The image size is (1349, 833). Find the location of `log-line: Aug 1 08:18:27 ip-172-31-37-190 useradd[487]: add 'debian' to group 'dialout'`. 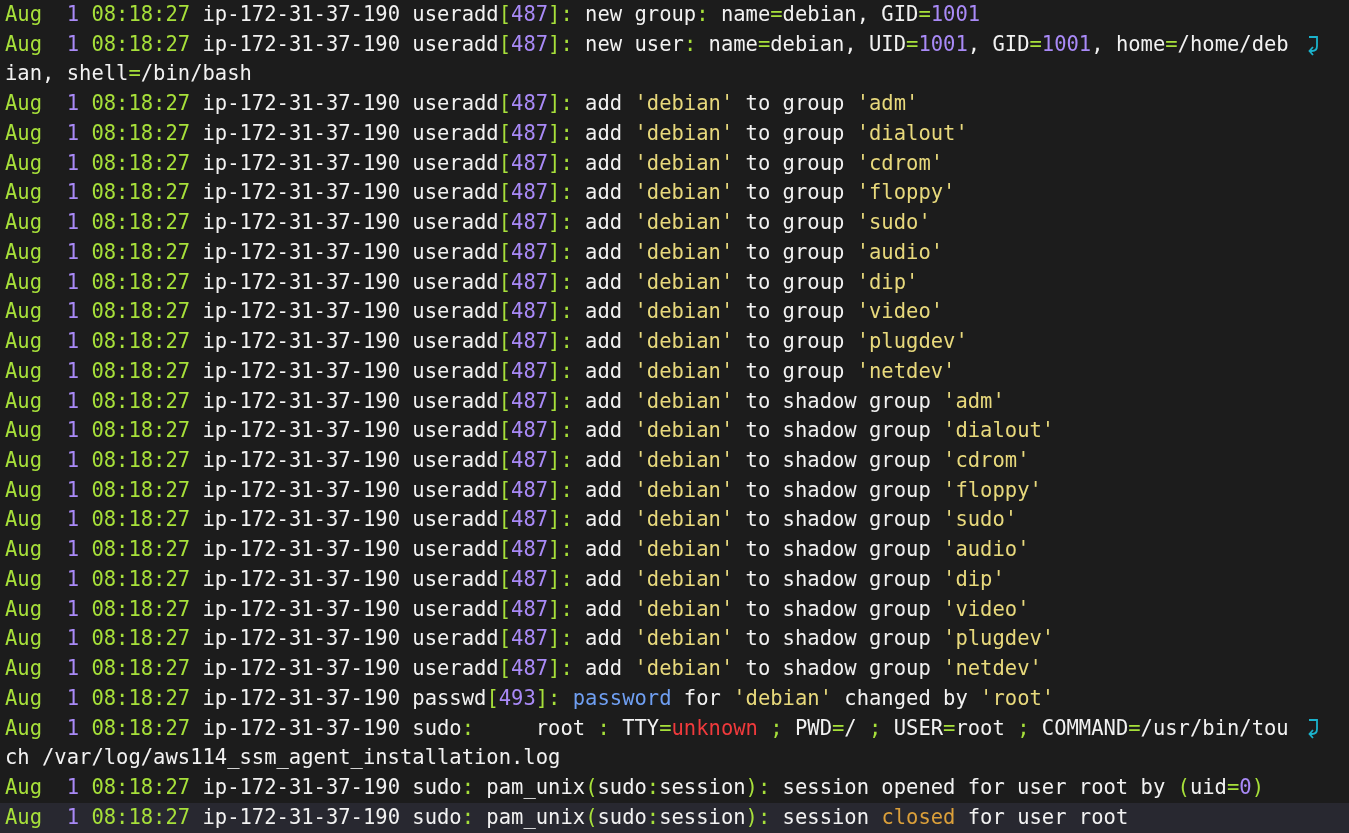

log-line: Aug 1 08:18:27 ip-172-31-37-190 useradd[487]: add 'debian' to group 'dialout' is located at coordinates (486, 133).